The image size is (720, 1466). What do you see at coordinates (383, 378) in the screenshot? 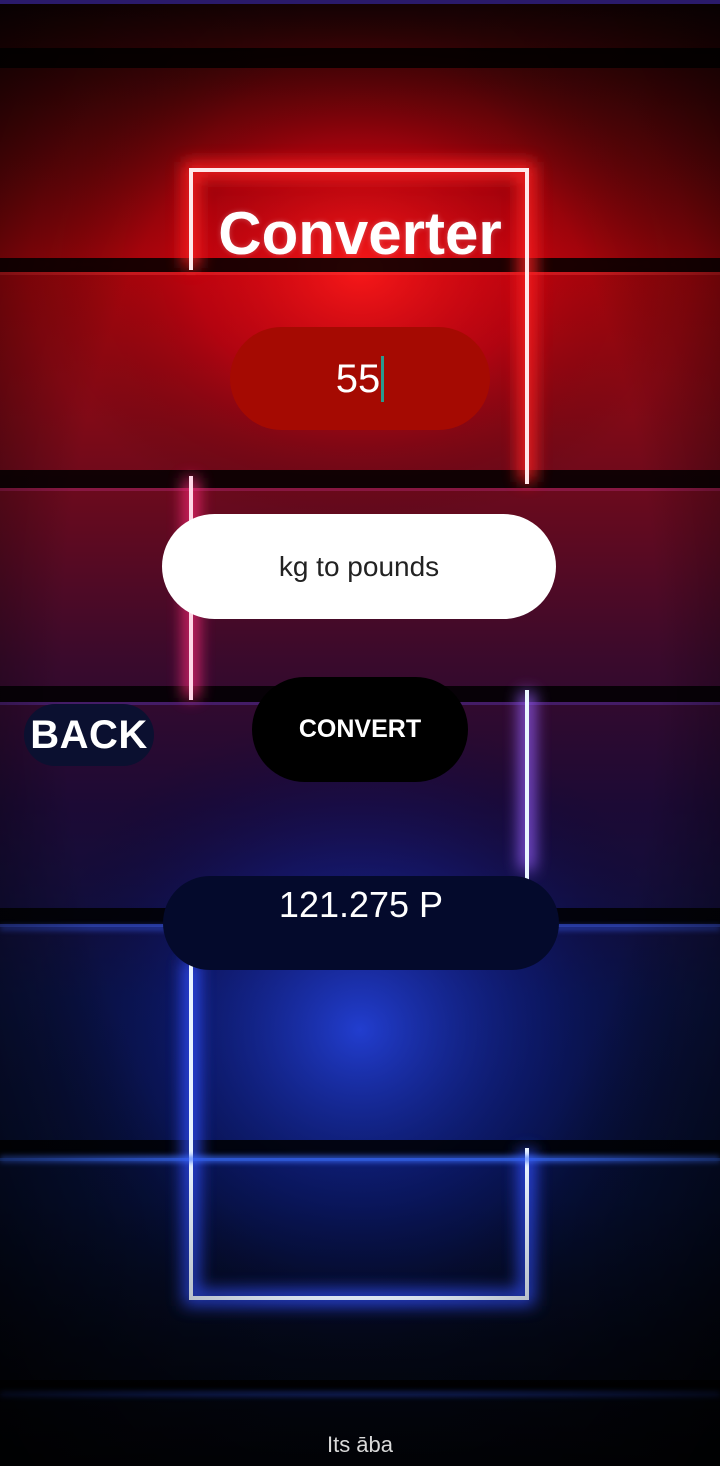
I see `text-cursor` at bounding box center [383, 378].